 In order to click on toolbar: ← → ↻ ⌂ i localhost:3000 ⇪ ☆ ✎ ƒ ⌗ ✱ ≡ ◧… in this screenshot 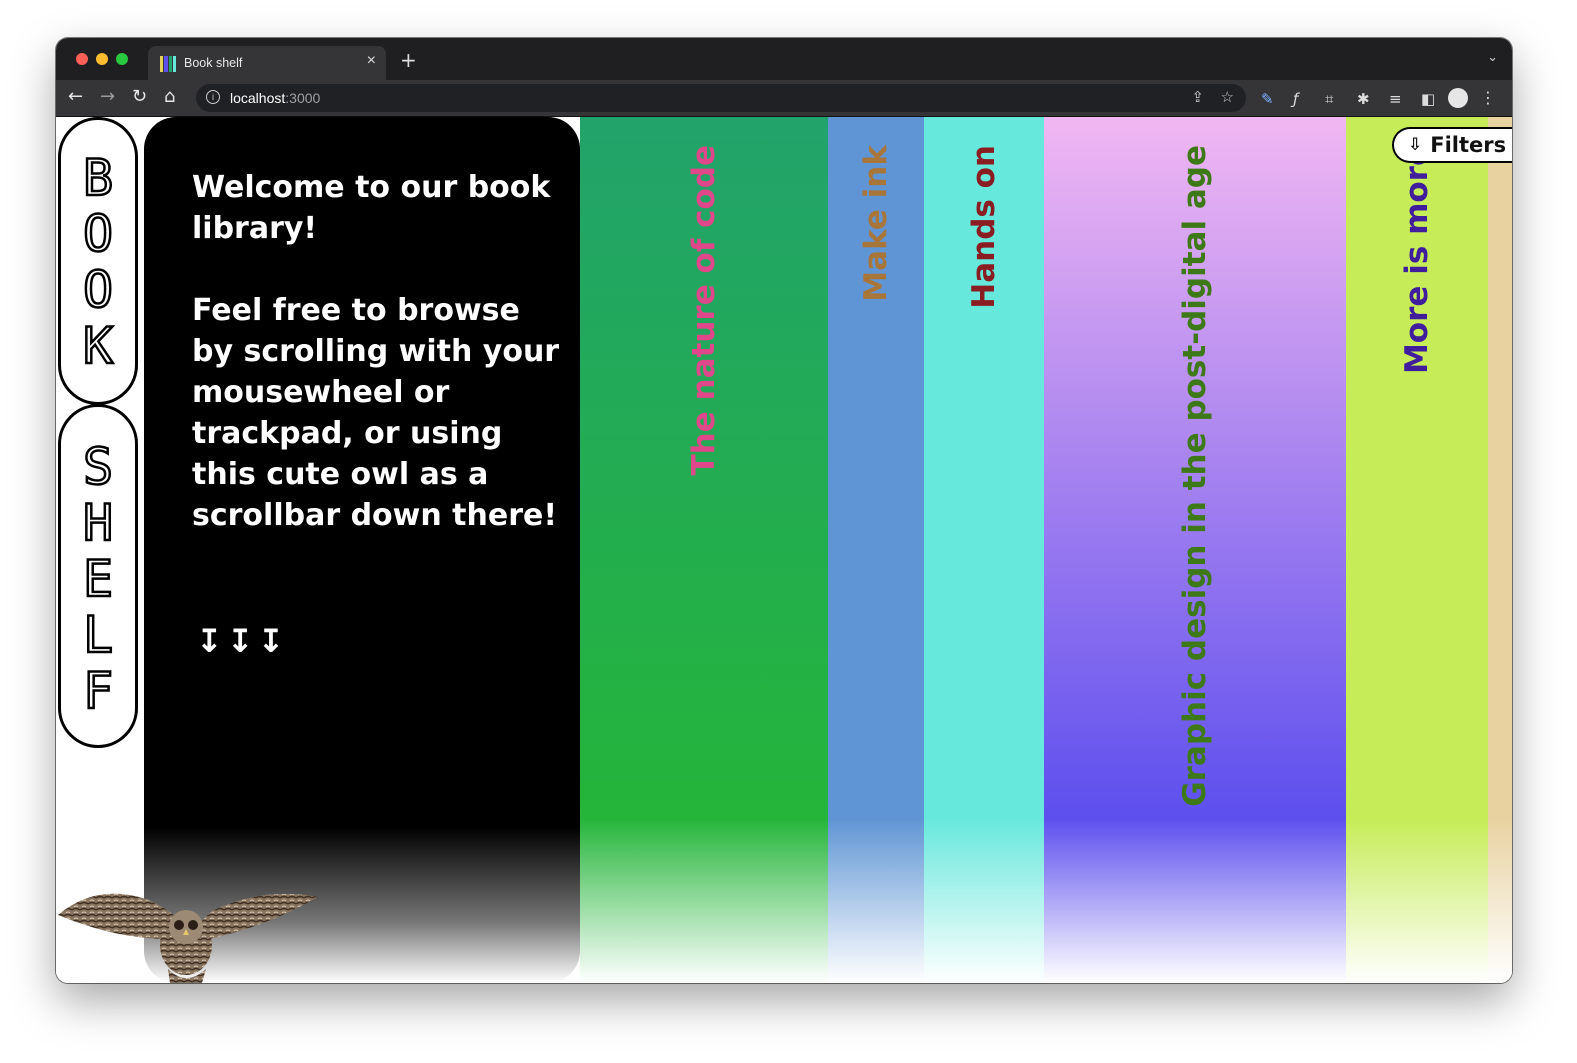, I will do `click(784, 98)`.